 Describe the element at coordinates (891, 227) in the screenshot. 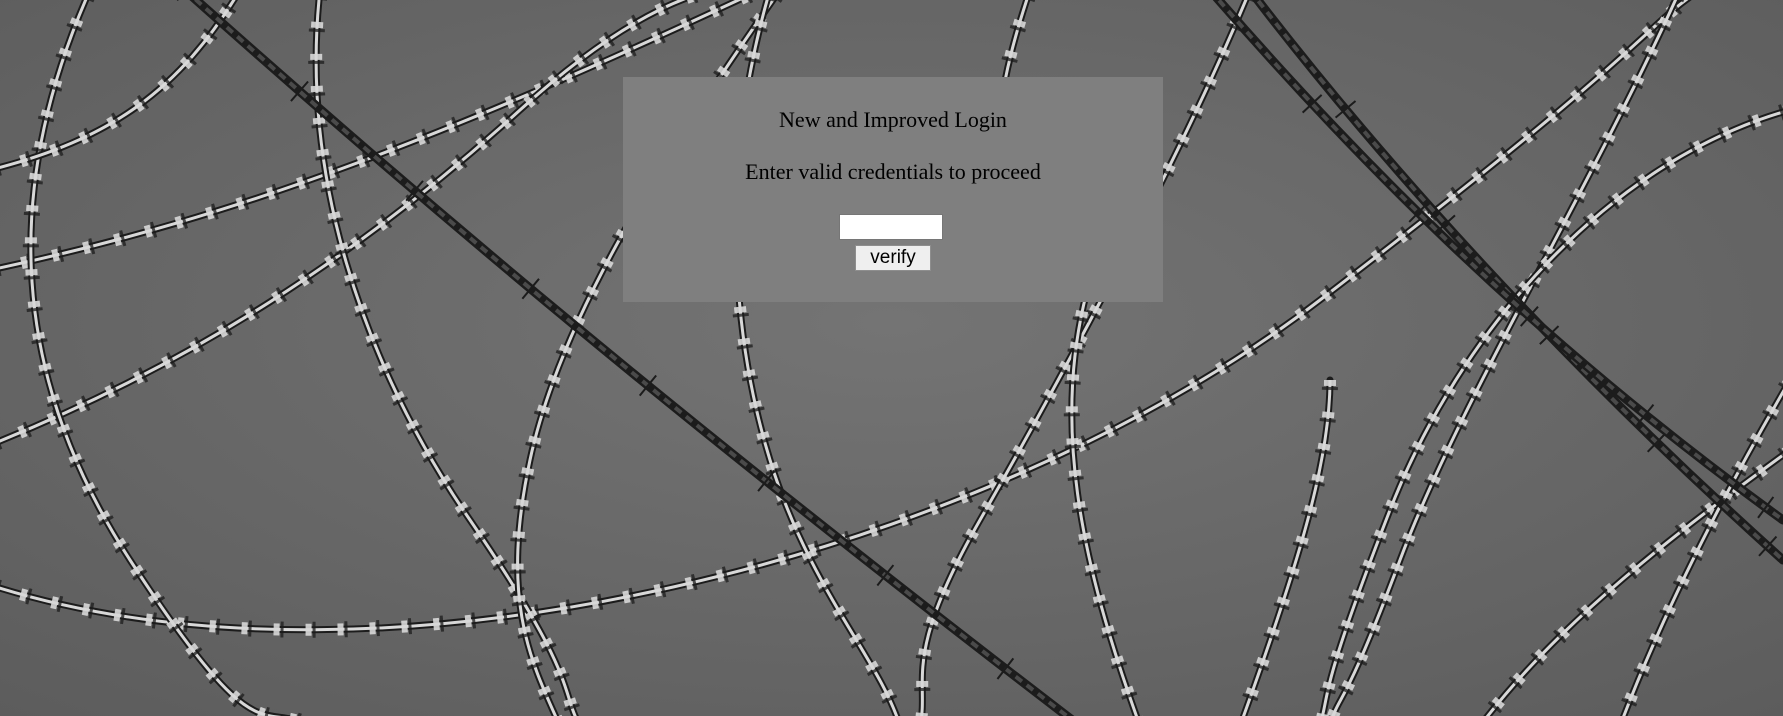

I see `credential-input` at that location.